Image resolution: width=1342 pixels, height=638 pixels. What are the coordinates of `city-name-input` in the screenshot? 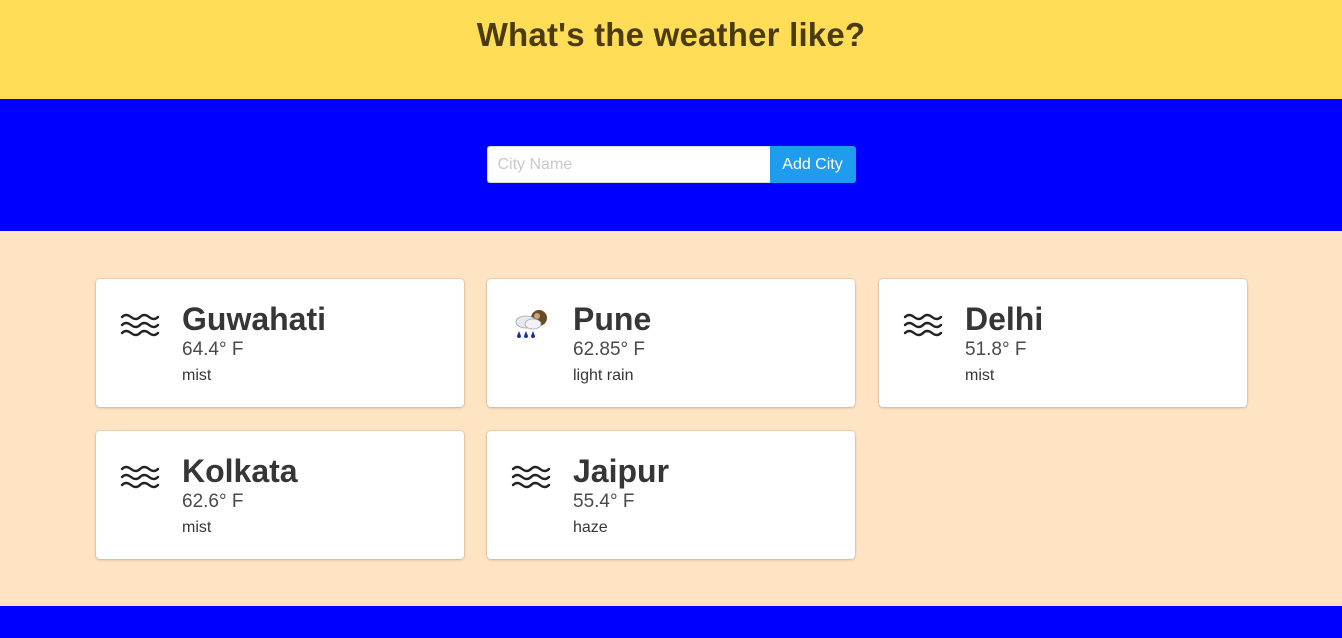 It's located at (628, 164).